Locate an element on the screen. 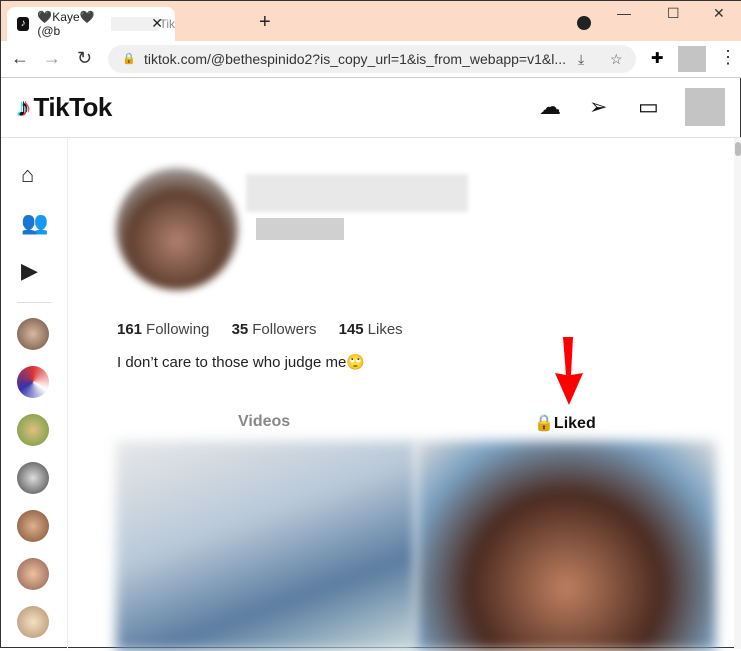  tiktok-header: ♪ TikTok ☁ ➢ ▭ is located at coordinates (371, 108).